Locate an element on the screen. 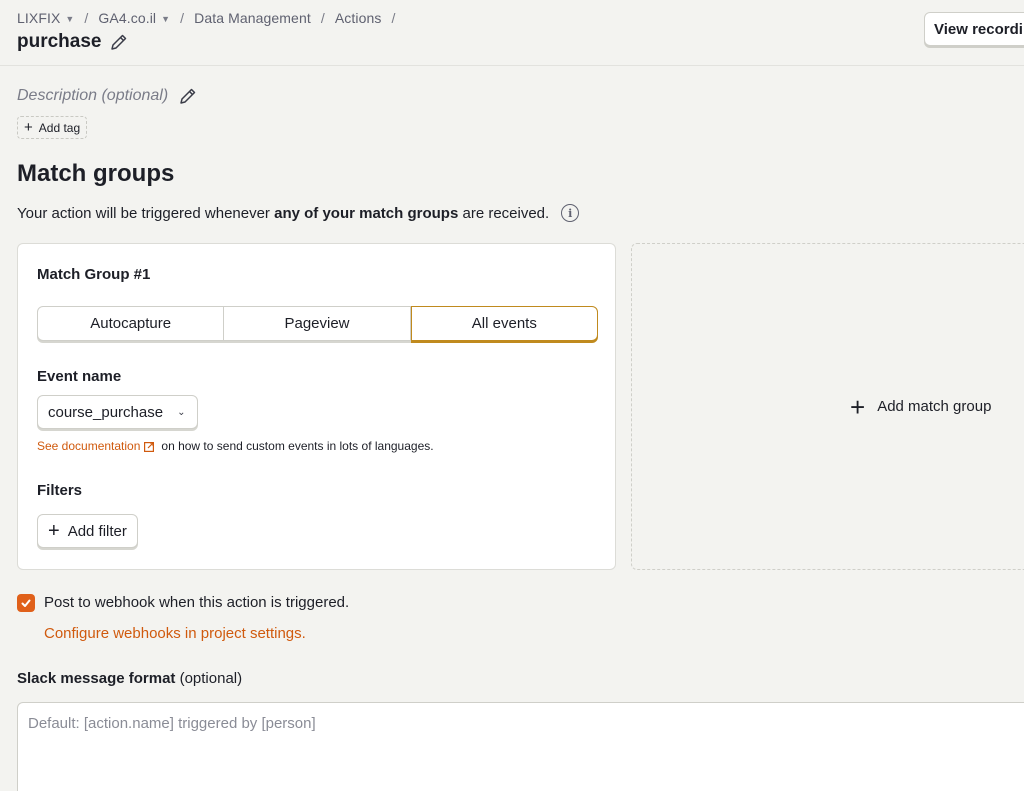 The width and height of the screenshot is (1024, 791). configure-webhooks-link: Configure webhooks in project settings. is located at coordinates (175, 633).